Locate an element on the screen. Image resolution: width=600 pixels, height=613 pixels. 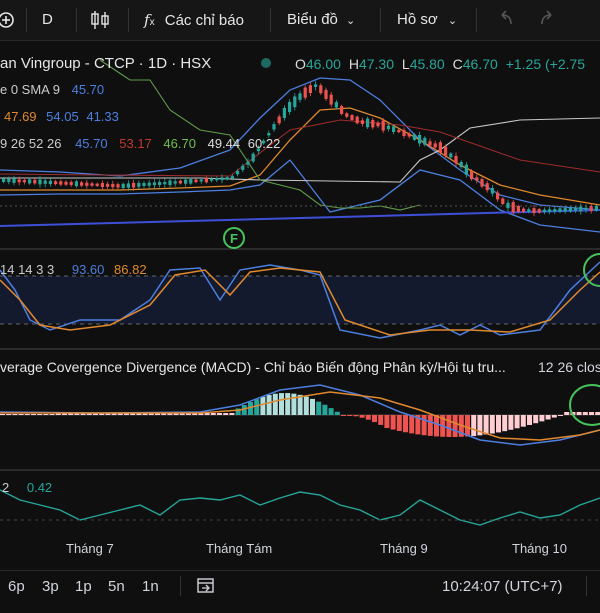
range-1d-button: 1n is located at coordinates (150, 586).